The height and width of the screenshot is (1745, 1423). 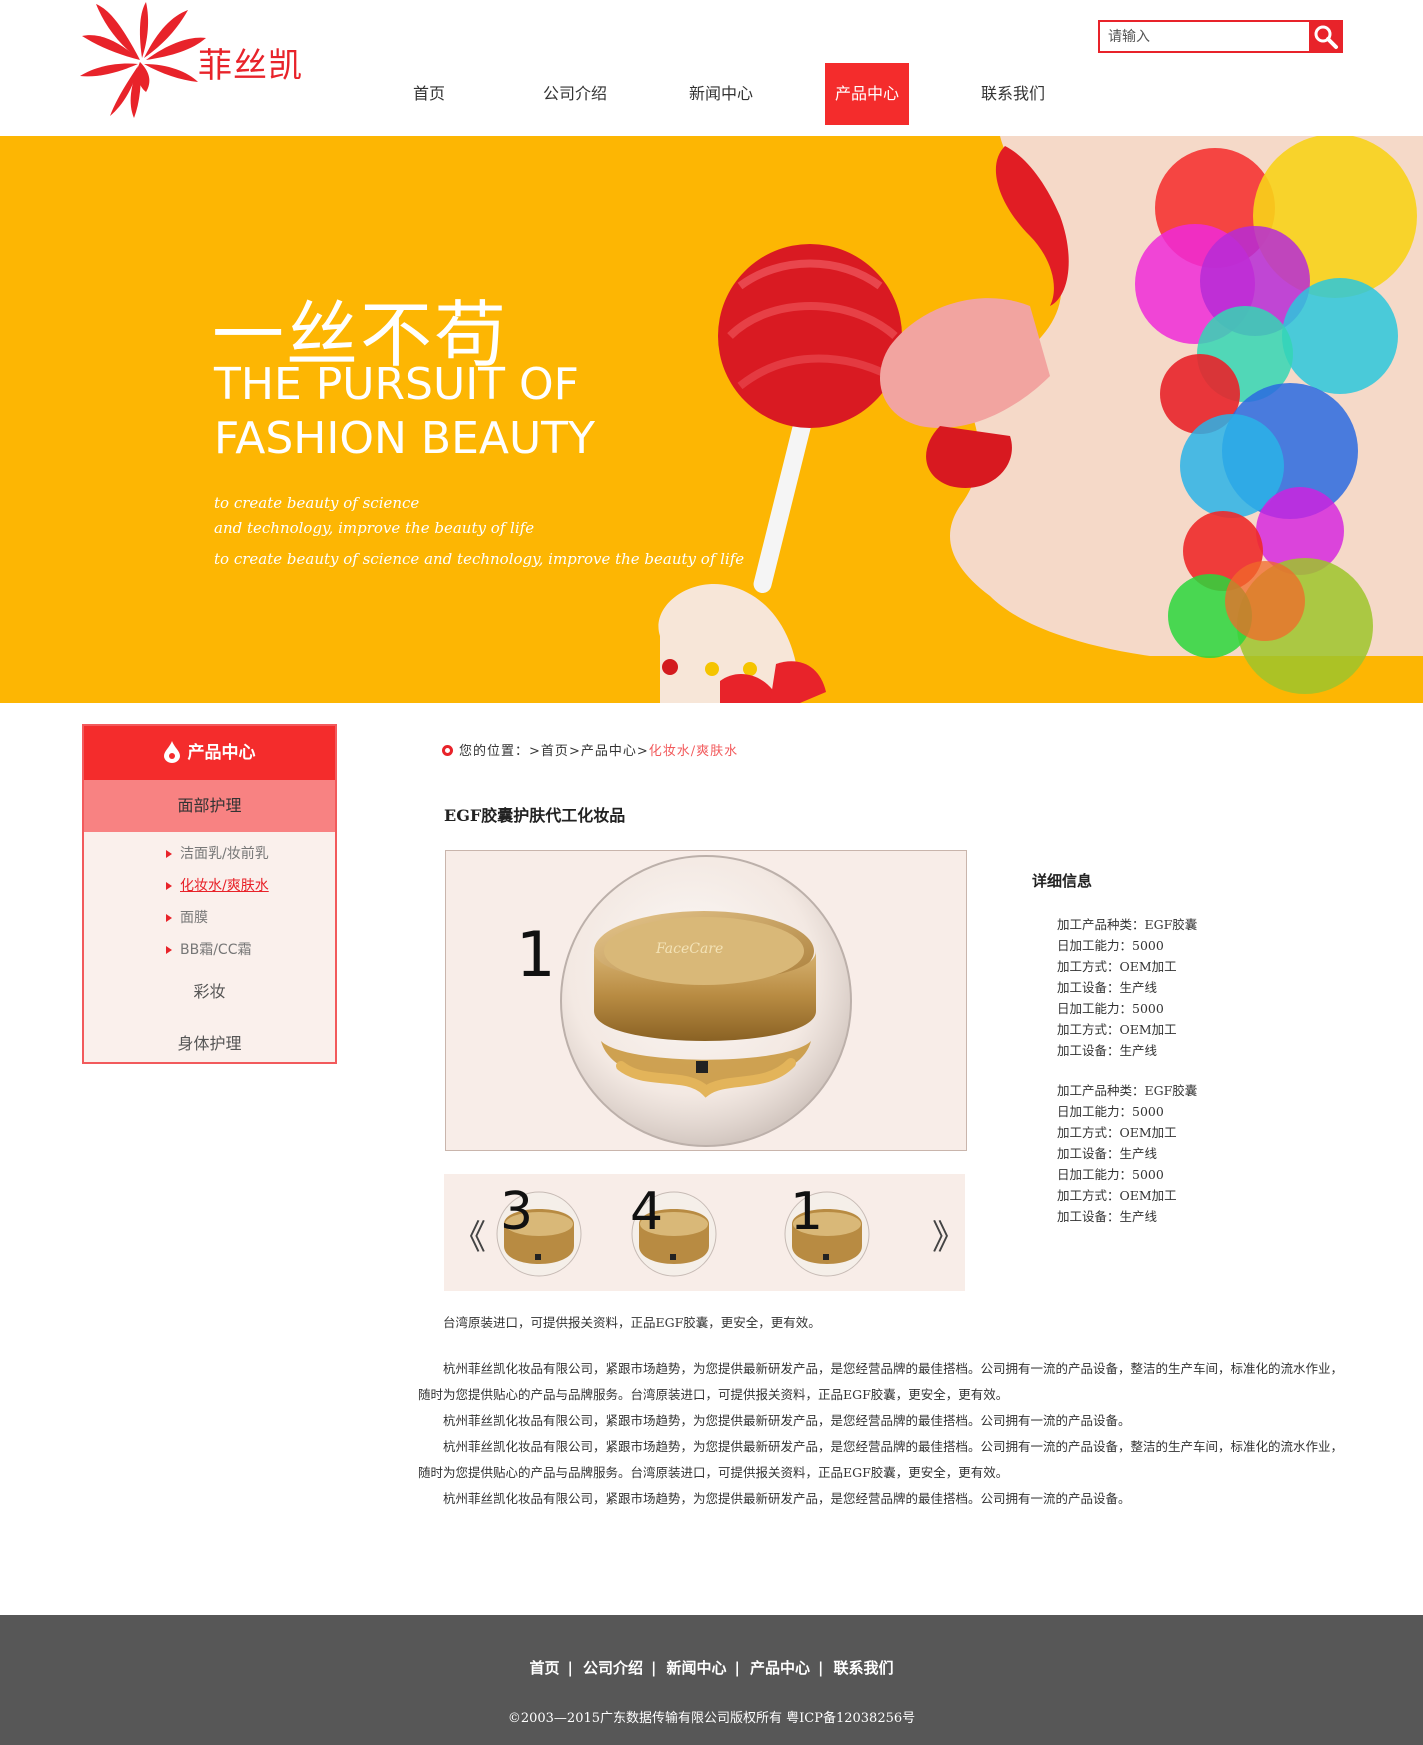 I want to click on footer-link-products: 产品中心, so click(x=780, y=1668).